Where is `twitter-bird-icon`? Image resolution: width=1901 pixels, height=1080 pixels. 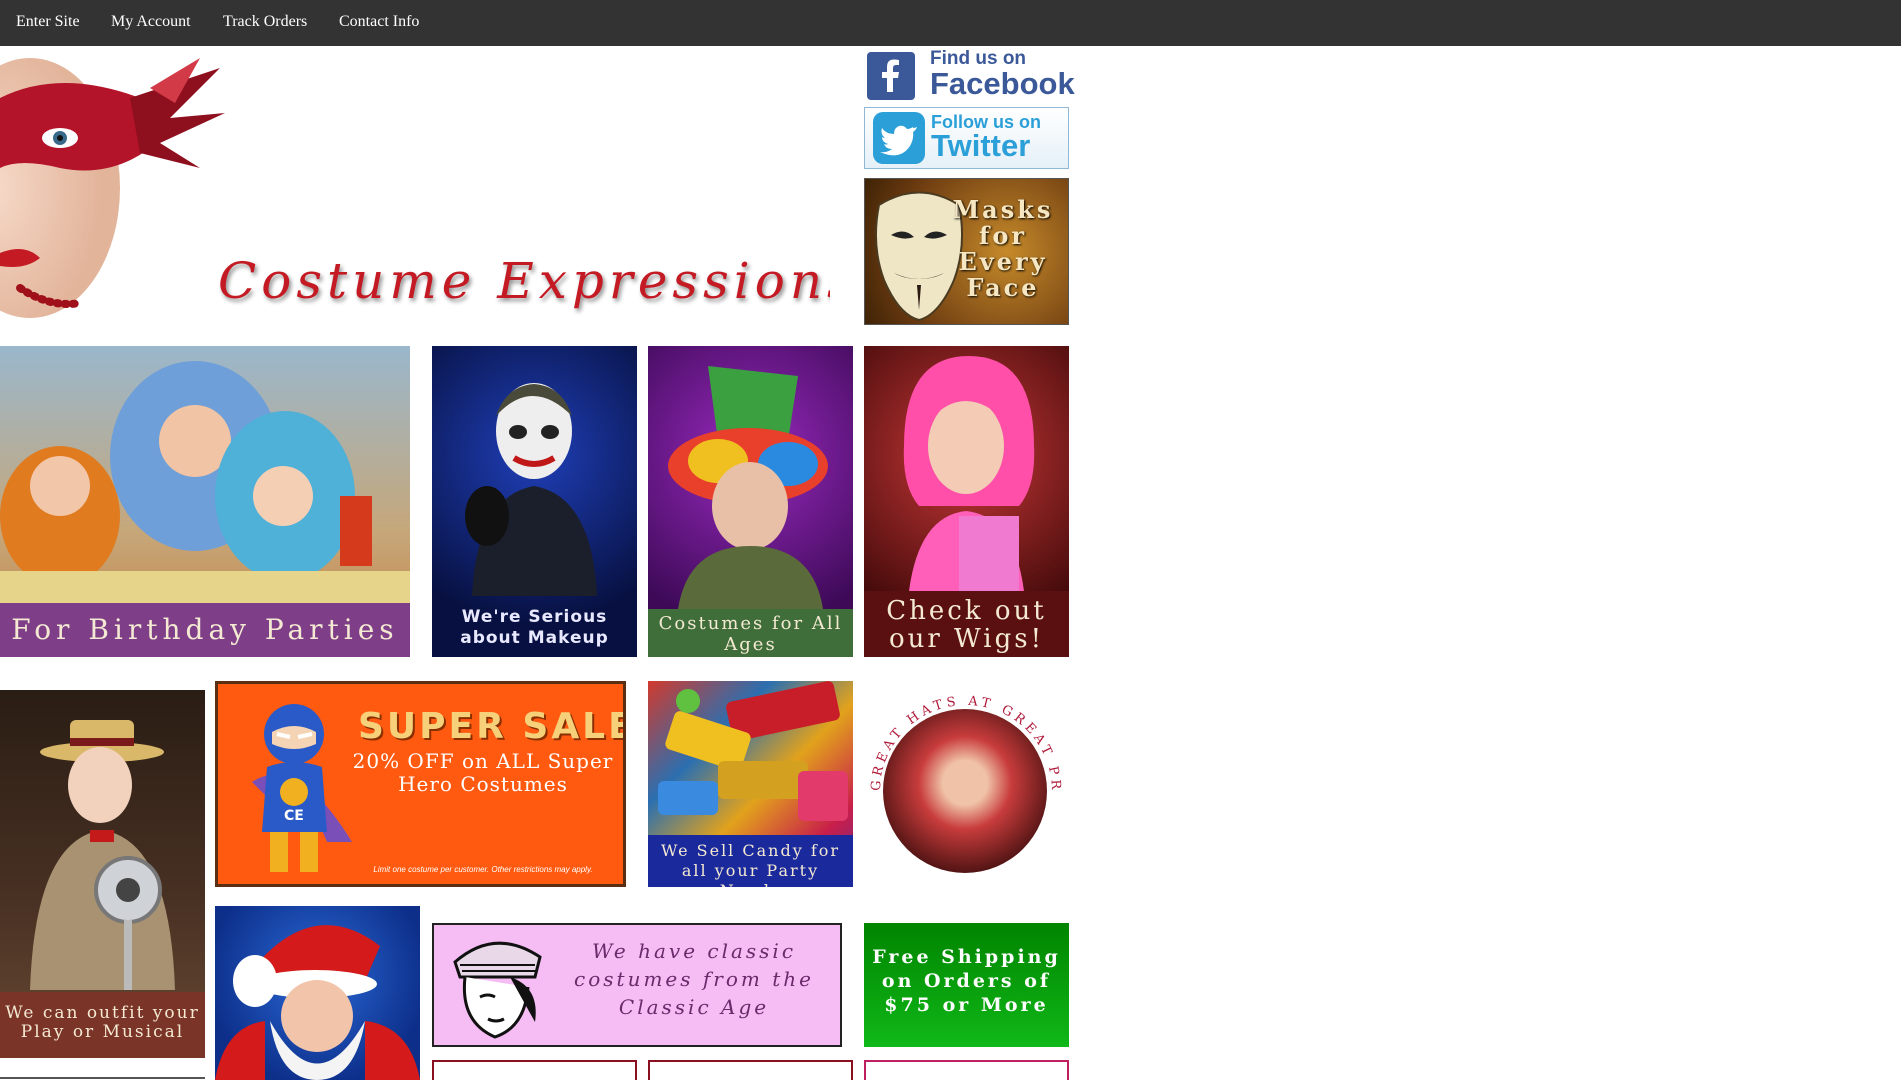 twitter-bird-icon is located at coordinates (899, 138).